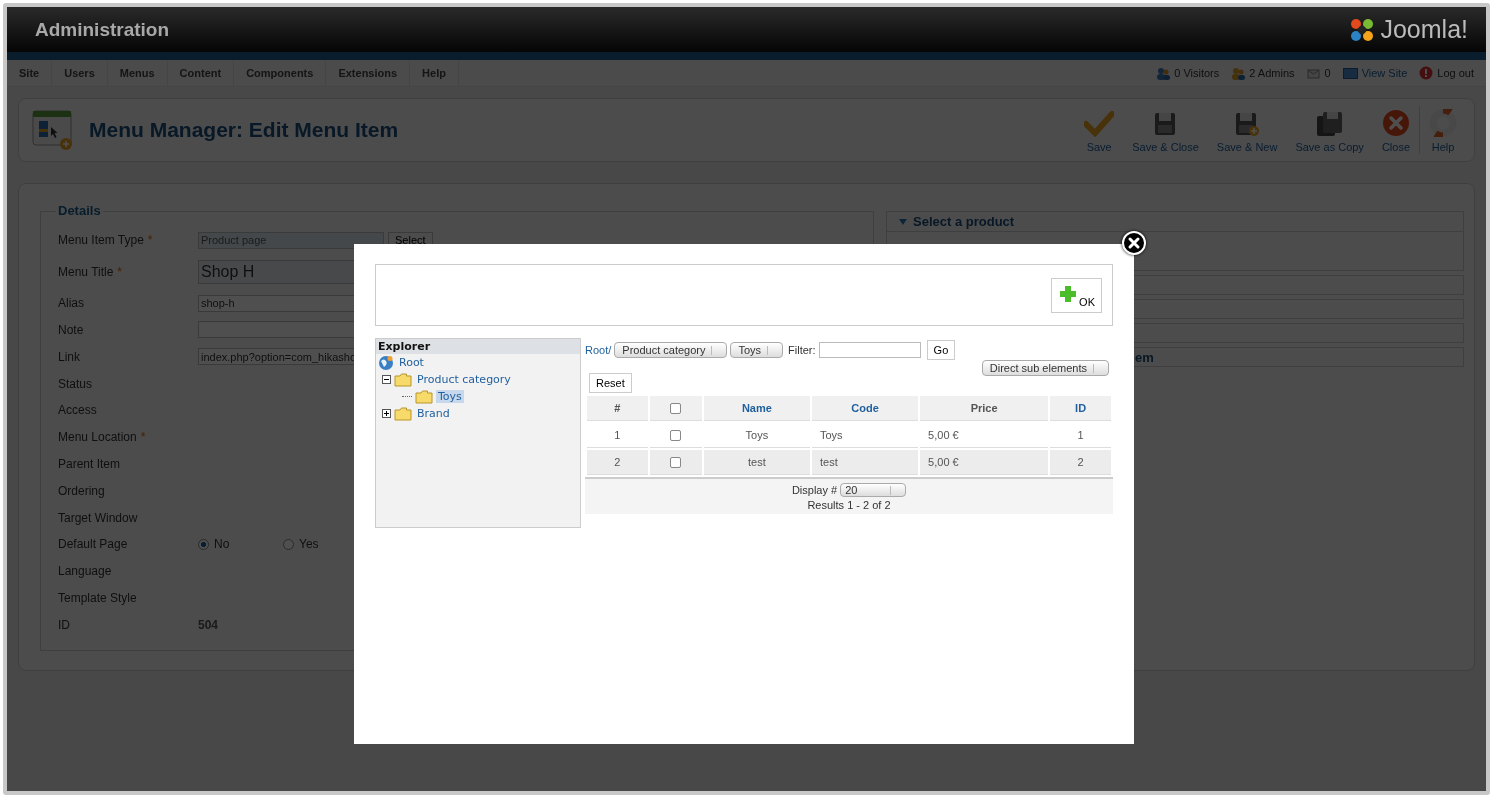 This screenshot has height=798, width=1493. What do you see at coordinates (69, 356) in the screenshot?
I see `field-label: Link` at bounding box center [69, 356].